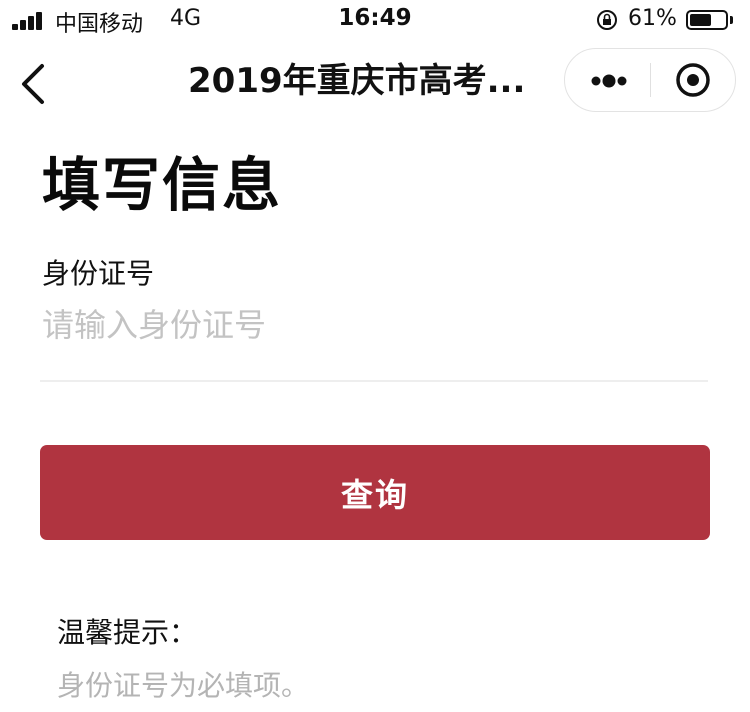 This screenshot has width=750, height=712. What do you see at coordinates (376, 325) in the screenshot?
I see `id-number-input` at bounding box center [376, 325].